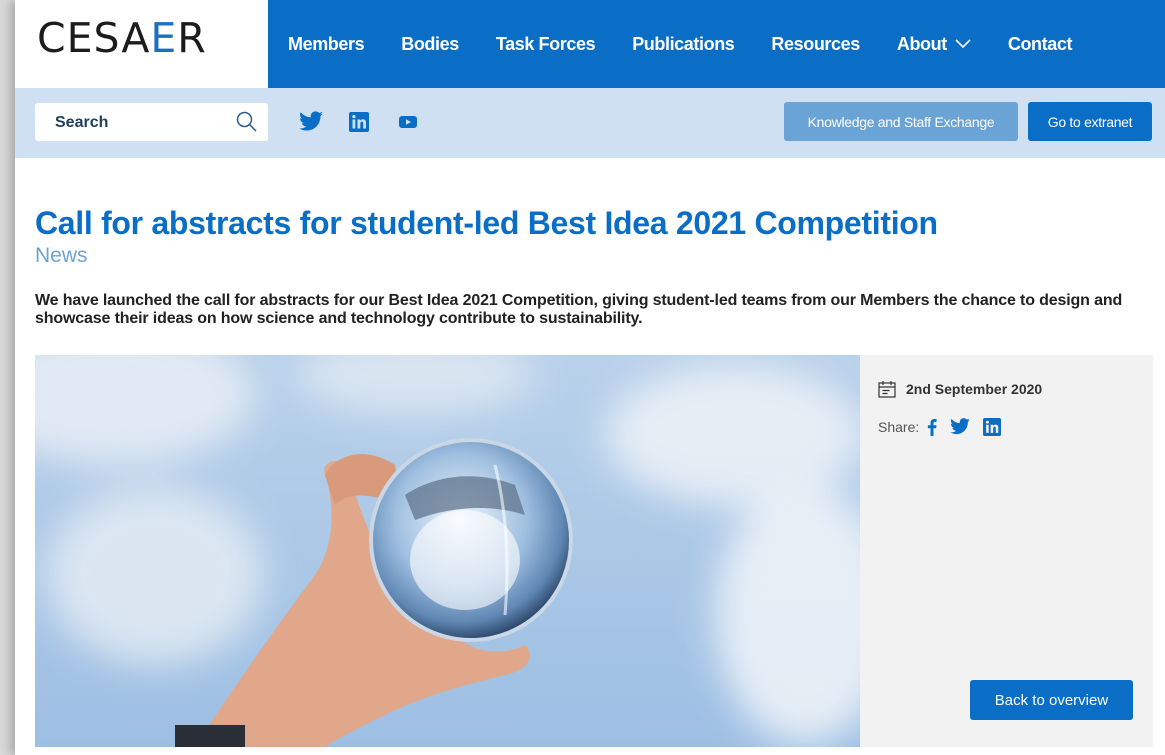 The width and height of the screenshot is (1165, 755). Describe the element at coordinates (359, 122) in the screenshot. I see `linkedin-icon` at that location.